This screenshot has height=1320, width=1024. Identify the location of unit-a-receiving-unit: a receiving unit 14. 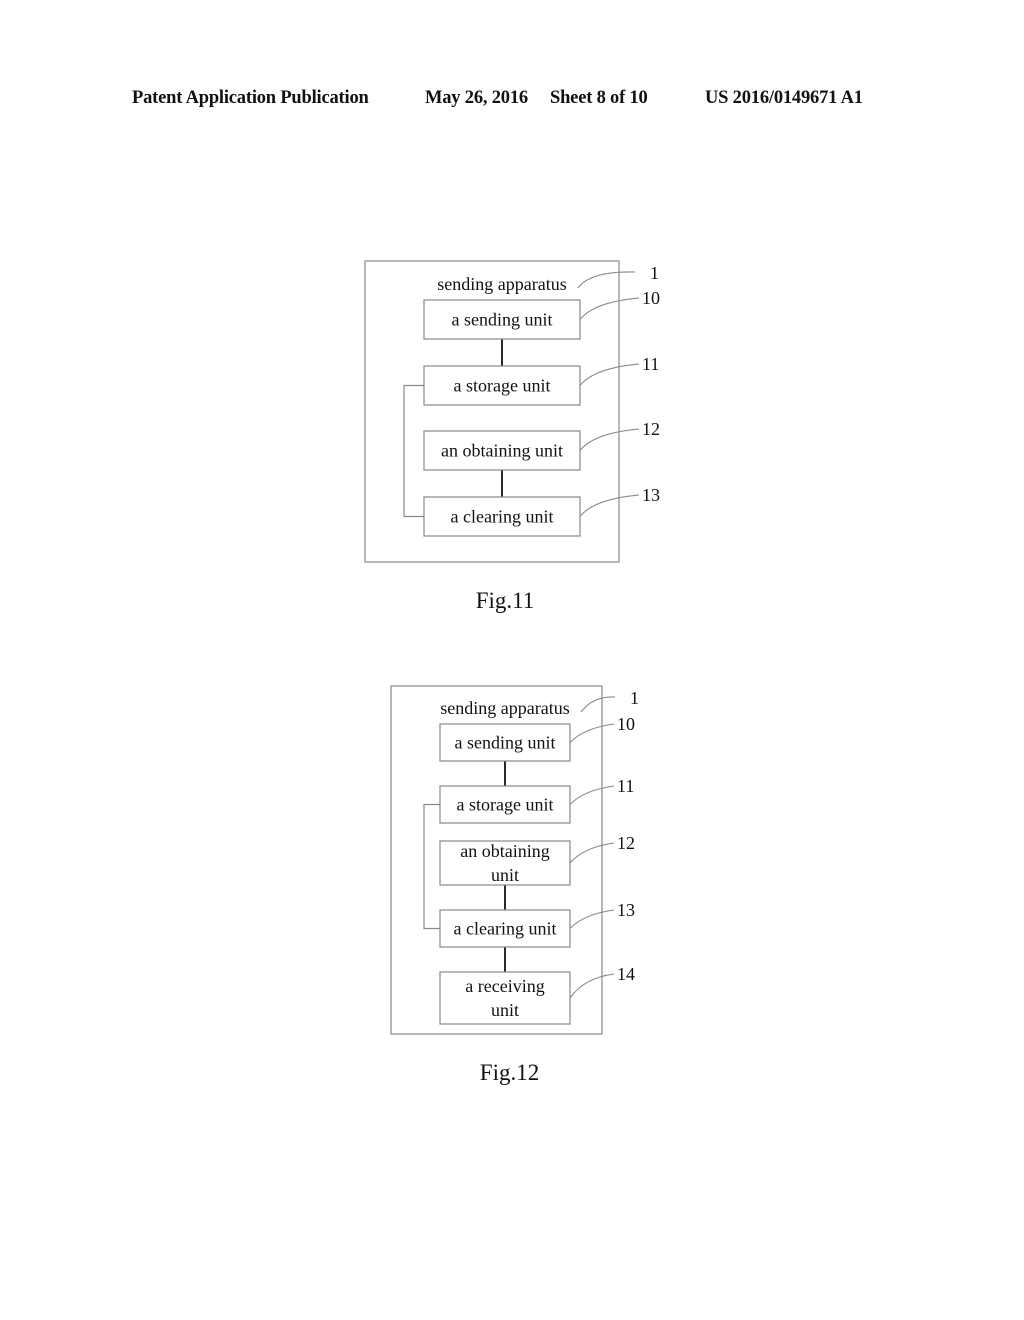
(537, 994).